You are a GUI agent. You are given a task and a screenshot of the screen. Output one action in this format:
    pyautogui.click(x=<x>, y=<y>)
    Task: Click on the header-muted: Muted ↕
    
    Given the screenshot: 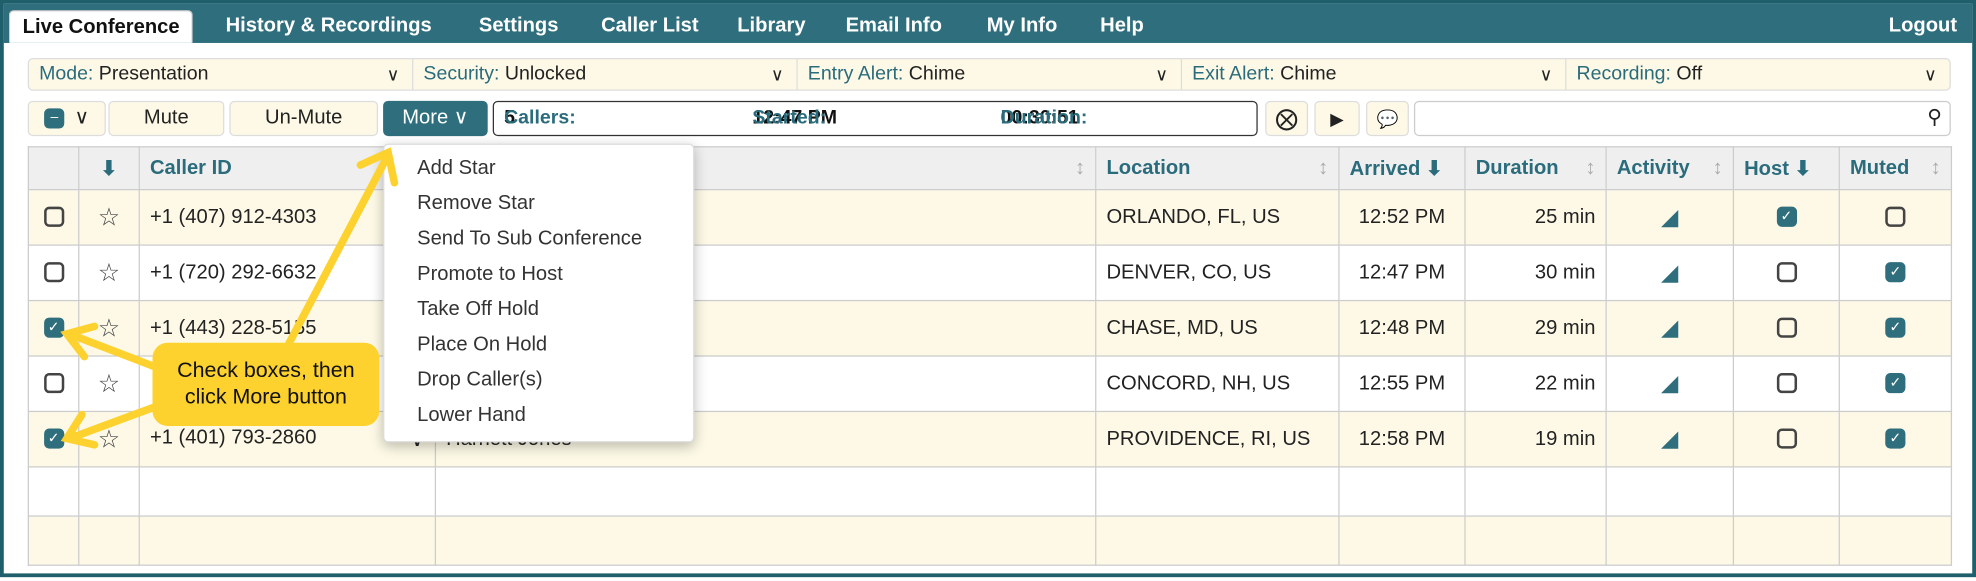 What is the action you would take?
    pyautogui.click(x=1895, y=168)
    